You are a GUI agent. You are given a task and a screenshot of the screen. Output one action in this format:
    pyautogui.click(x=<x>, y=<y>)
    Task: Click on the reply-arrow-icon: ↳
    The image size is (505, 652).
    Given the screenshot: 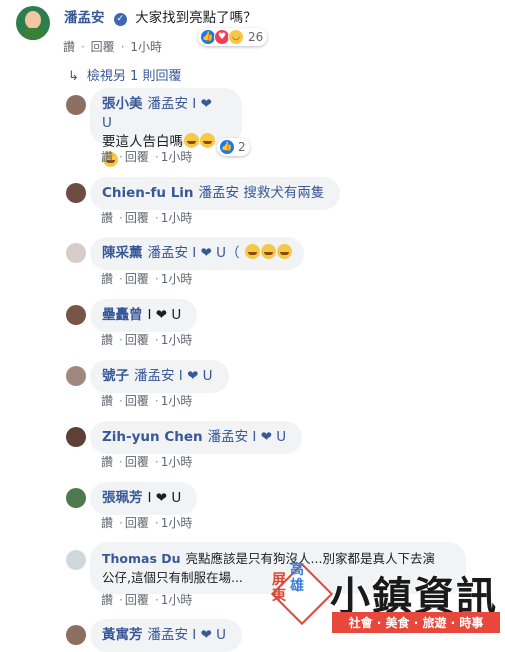 What is the action you would take?
    pyautogui.click(x=73, y=76)
    